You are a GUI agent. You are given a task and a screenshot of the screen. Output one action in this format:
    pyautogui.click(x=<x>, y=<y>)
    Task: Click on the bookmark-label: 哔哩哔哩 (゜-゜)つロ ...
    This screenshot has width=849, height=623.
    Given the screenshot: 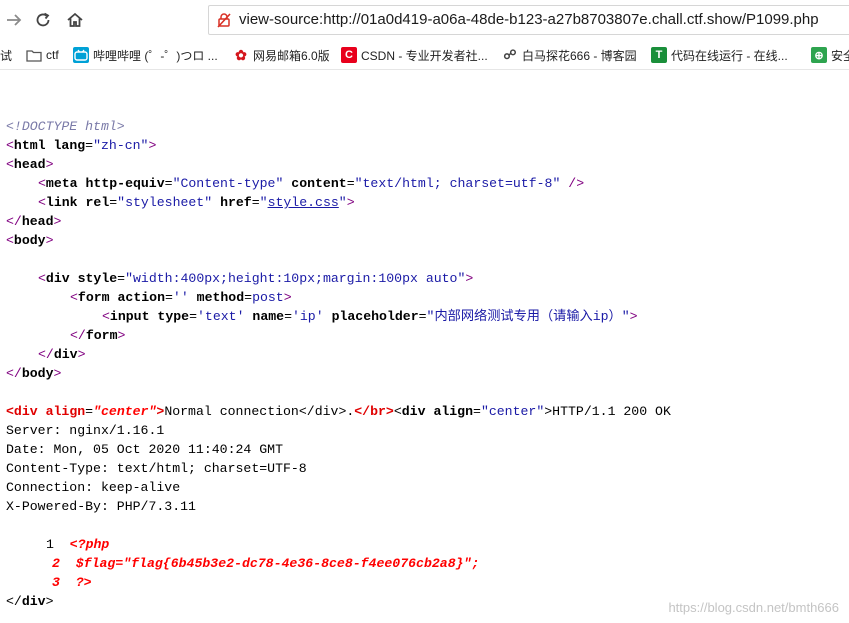 What is the action you would take?
    pyautogui.click(x=155, y=55)
    